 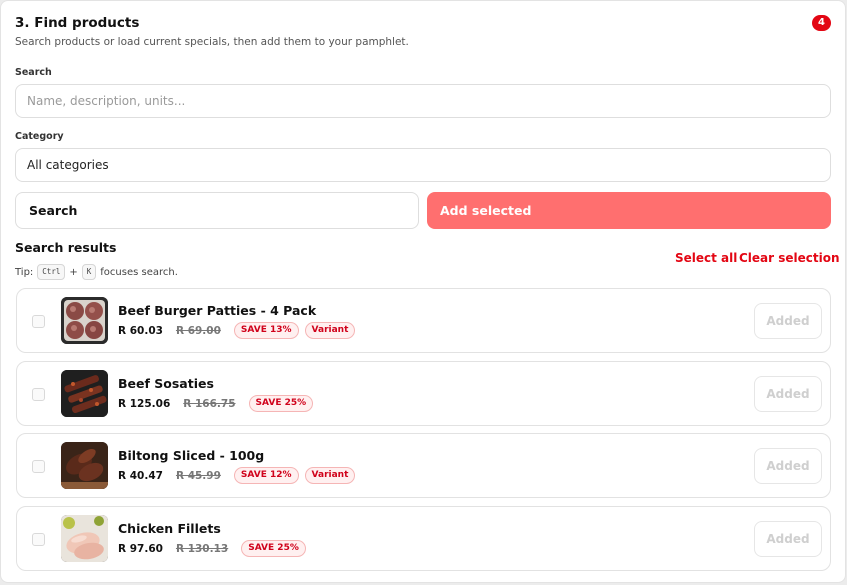 What do you see at coordinates (140, 548) in the screenshot?
I see `product-price: R 97.60` at bounding box center [140, 548].